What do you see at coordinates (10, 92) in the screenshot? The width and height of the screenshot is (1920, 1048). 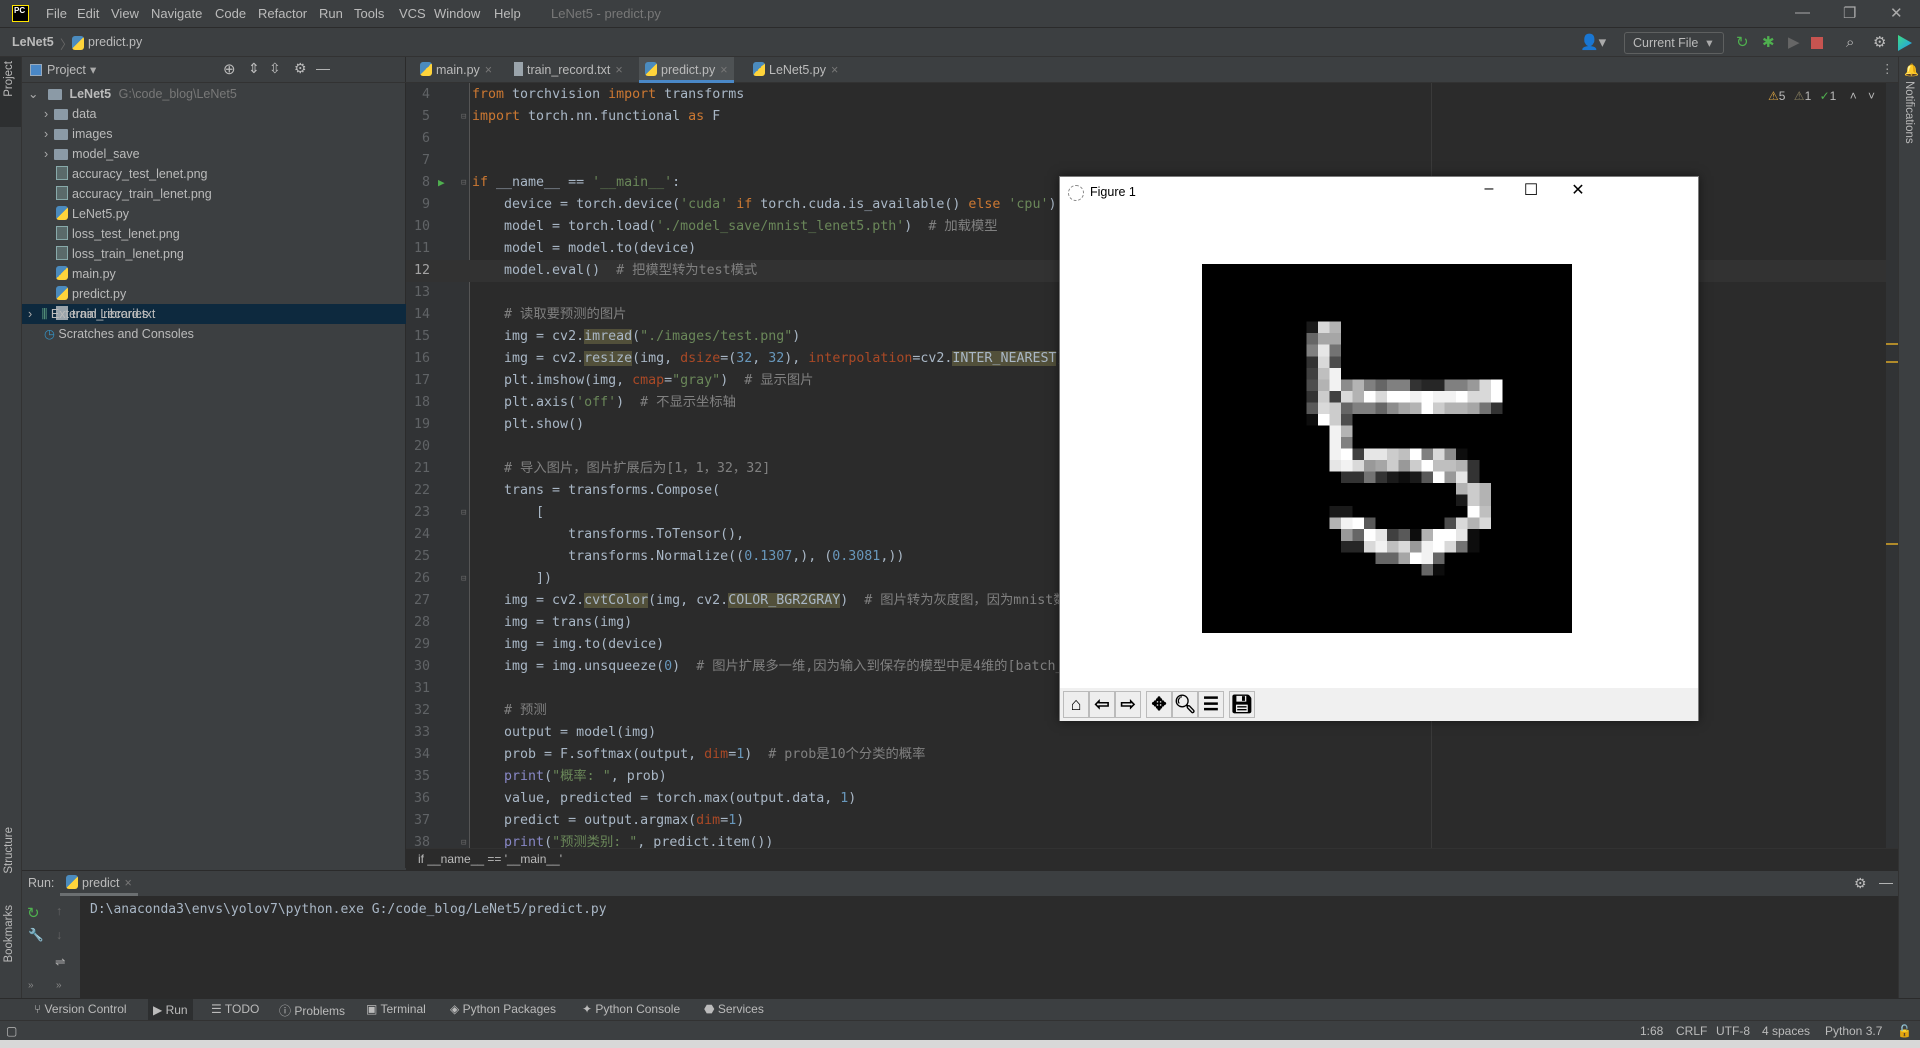 I see `project-side-tab: Project` at bounding box center [10, 92].